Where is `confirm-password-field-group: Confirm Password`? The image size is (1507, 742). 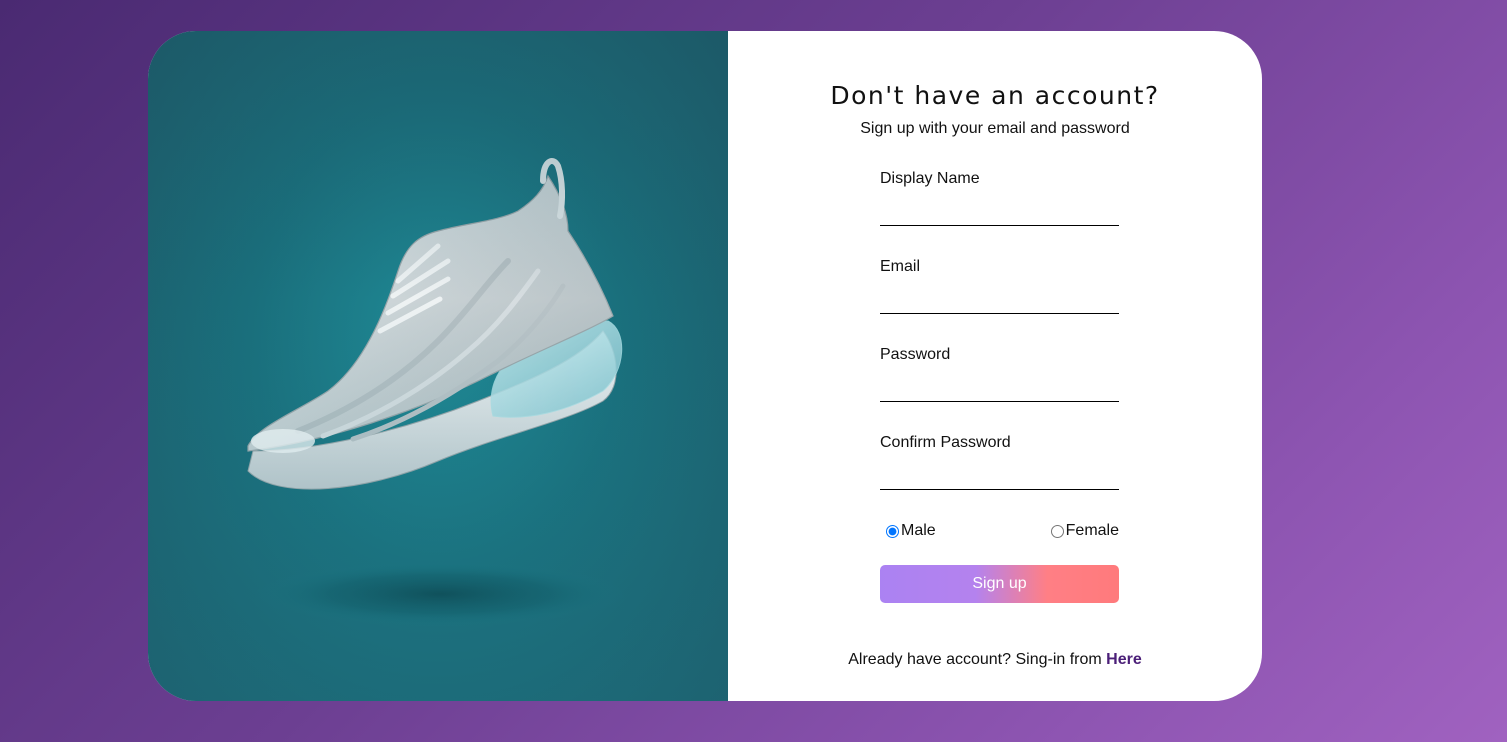
confirm-password-field-group: Confirm Password is located at coordinates (999, 462).